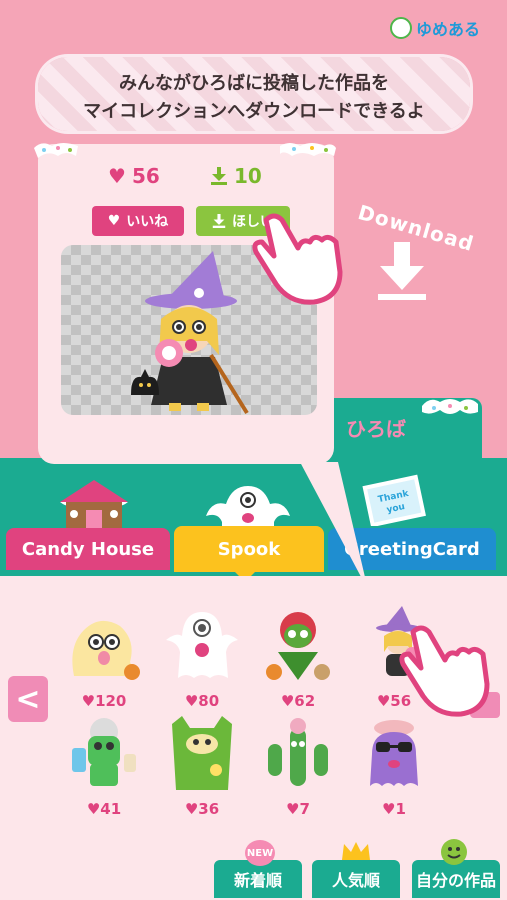 The width and height of the screenshot is (507, 900). I want to click on gallery-likes: ♥80, so click(202, 701).